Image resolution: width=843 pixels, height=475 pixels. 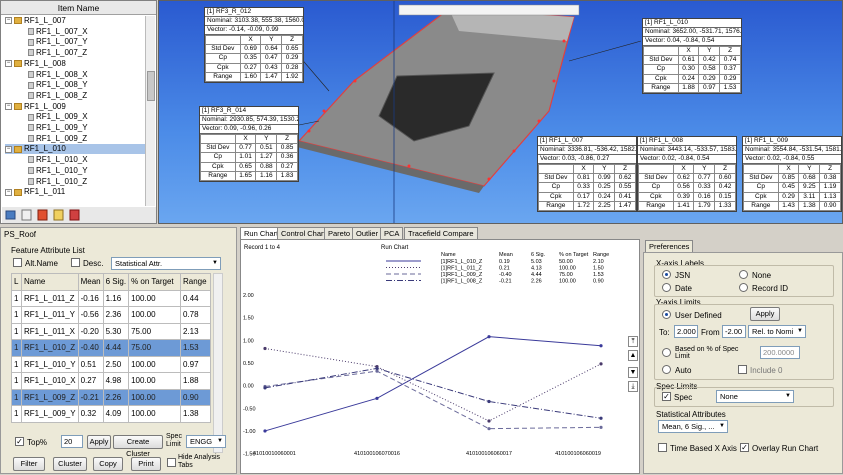 What do you see at coordinates (171, 462) in the screenshot?
I see `hide-tabs-checkbox` at bounding box center [171, 462].